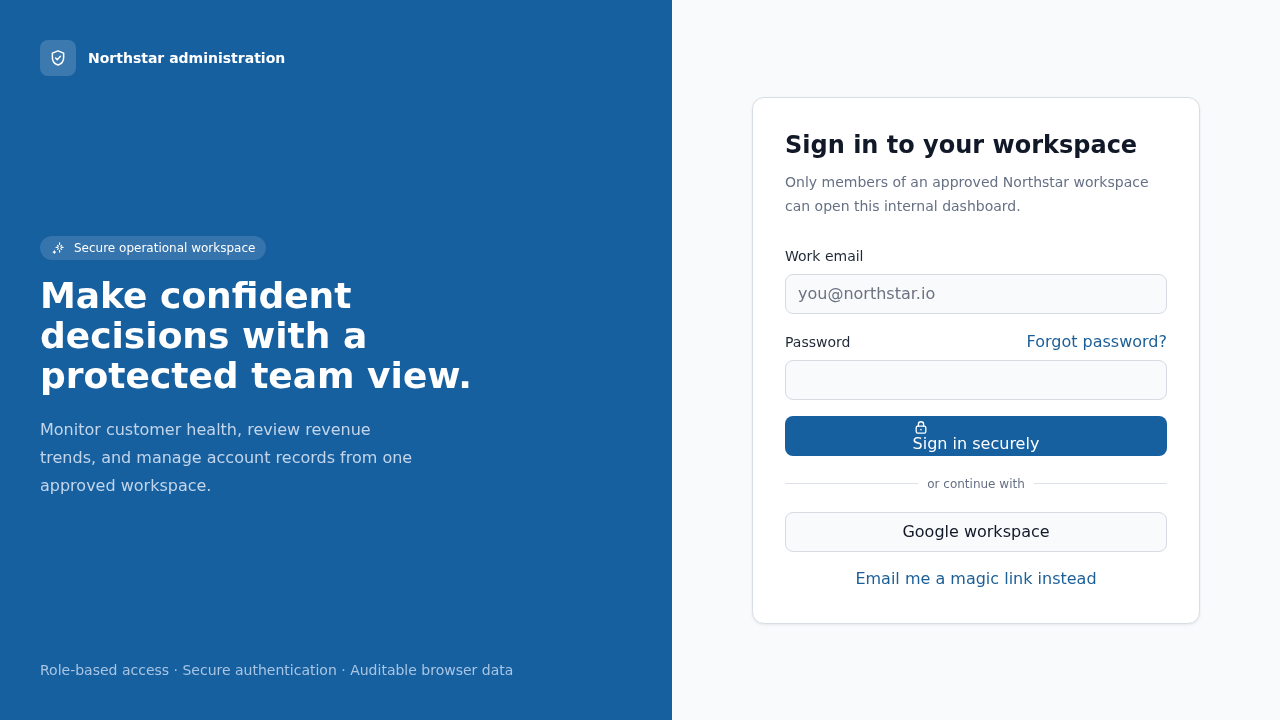 This screenshot has height=720, width=1280. Describe the element at coordinates (967, 194) in the screenshot. I see `card-subtitle: Only members of an approved Northstar workspace can open this internal dashboard.` at that location.